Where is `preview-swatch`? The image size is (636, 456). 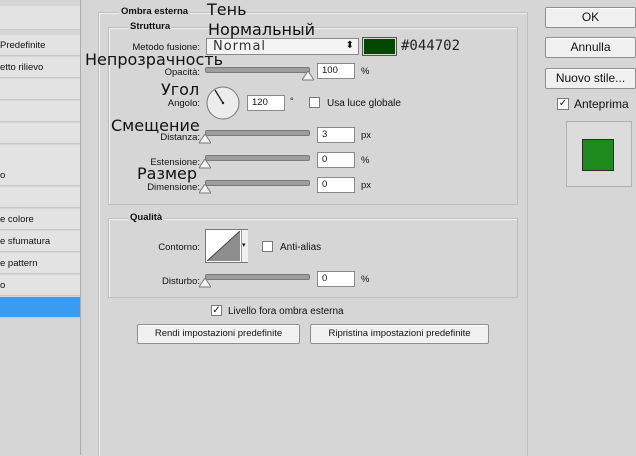 preview-swatch is located at coordinates (598, 155).